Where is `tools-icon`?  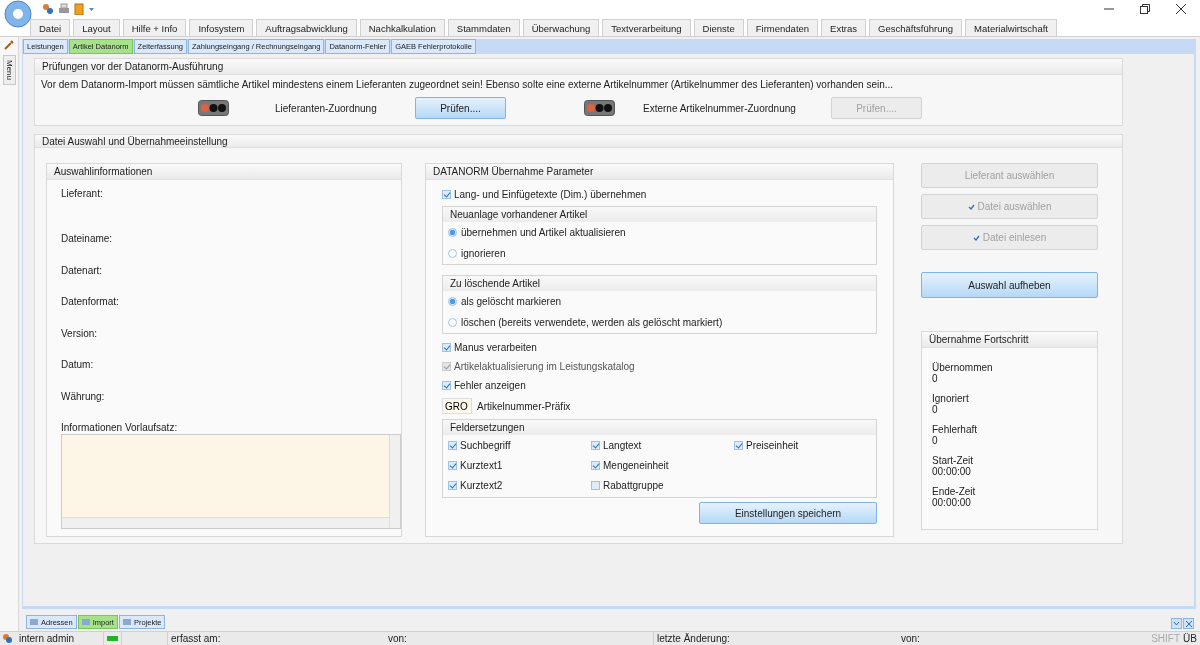 tools-icon is located at coordinates (9, 45).